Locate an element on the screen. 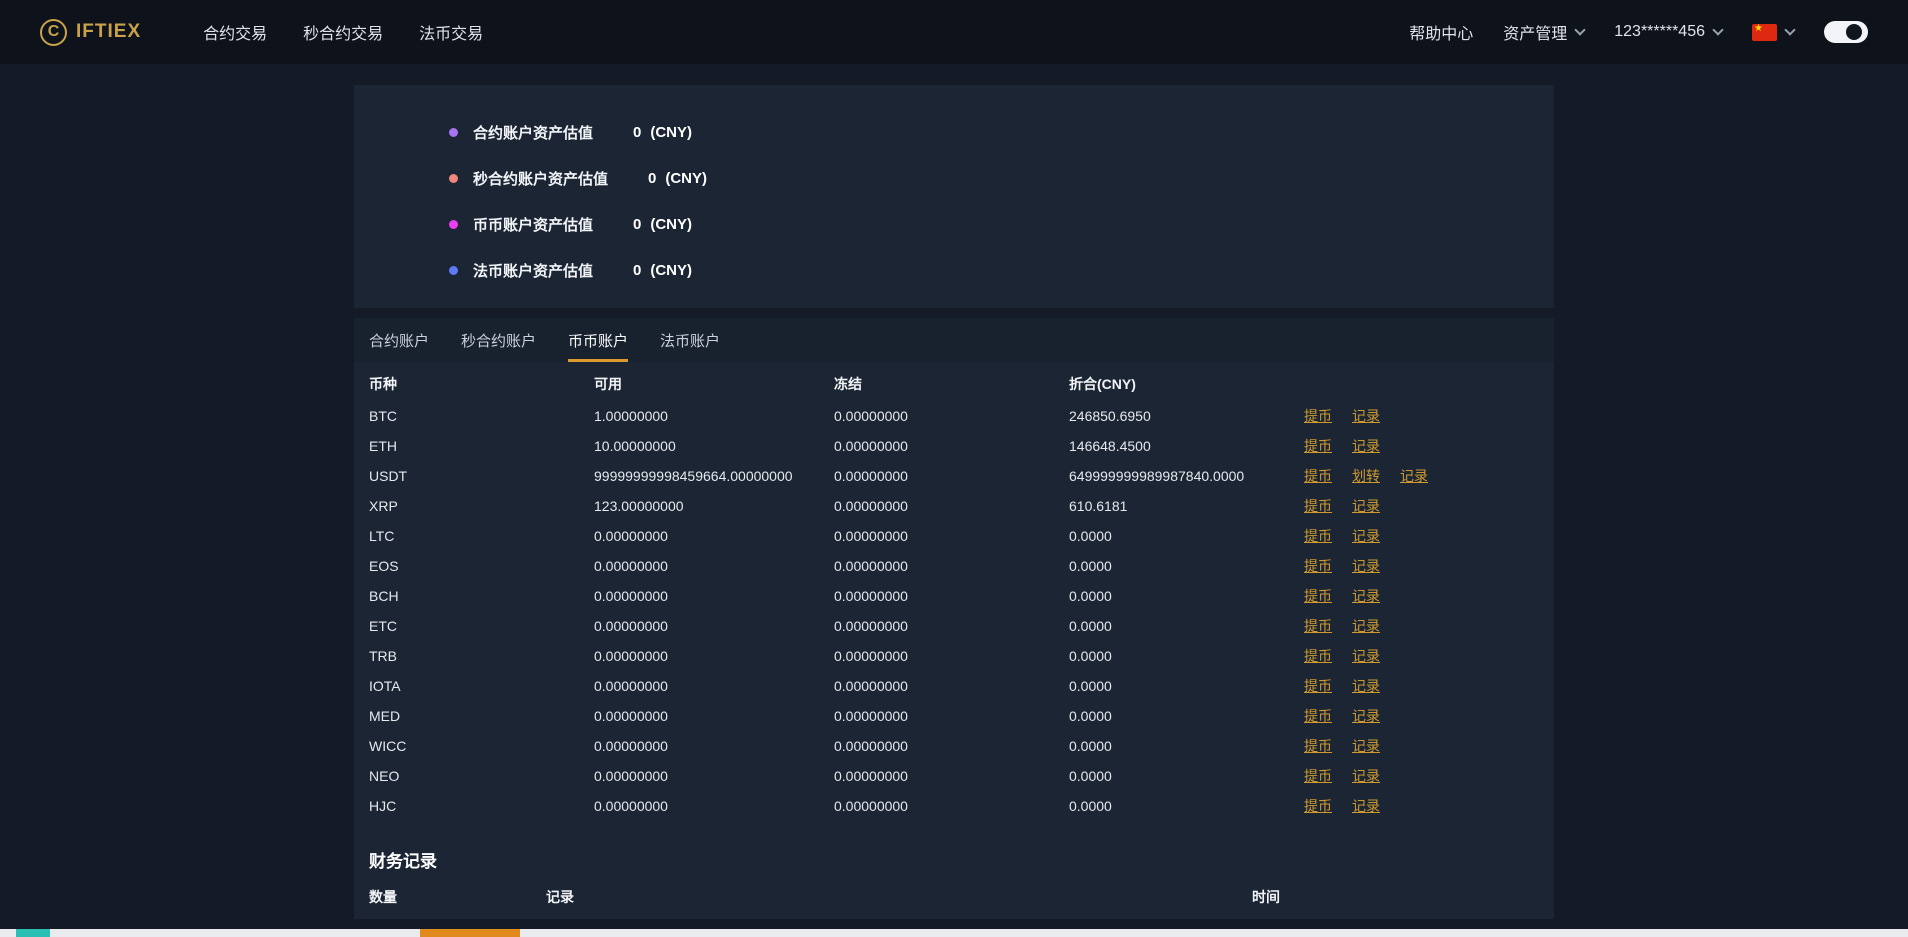 The height and width of the screenshot is (937, 1908). tab-coin-account: 币币账户 is located at coordinates (598, 340).